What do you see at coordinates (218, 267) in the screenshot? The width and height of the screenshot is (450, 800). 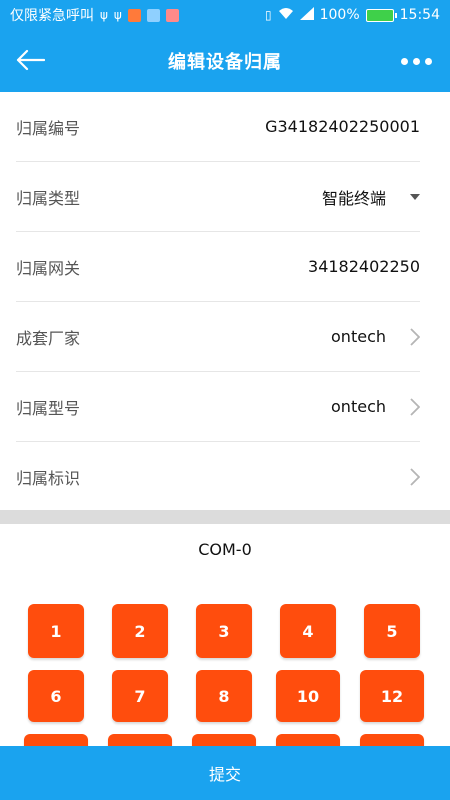 I see `row-owner-gateway: 归属网关 34182402250` at bounding box center [218, 267].